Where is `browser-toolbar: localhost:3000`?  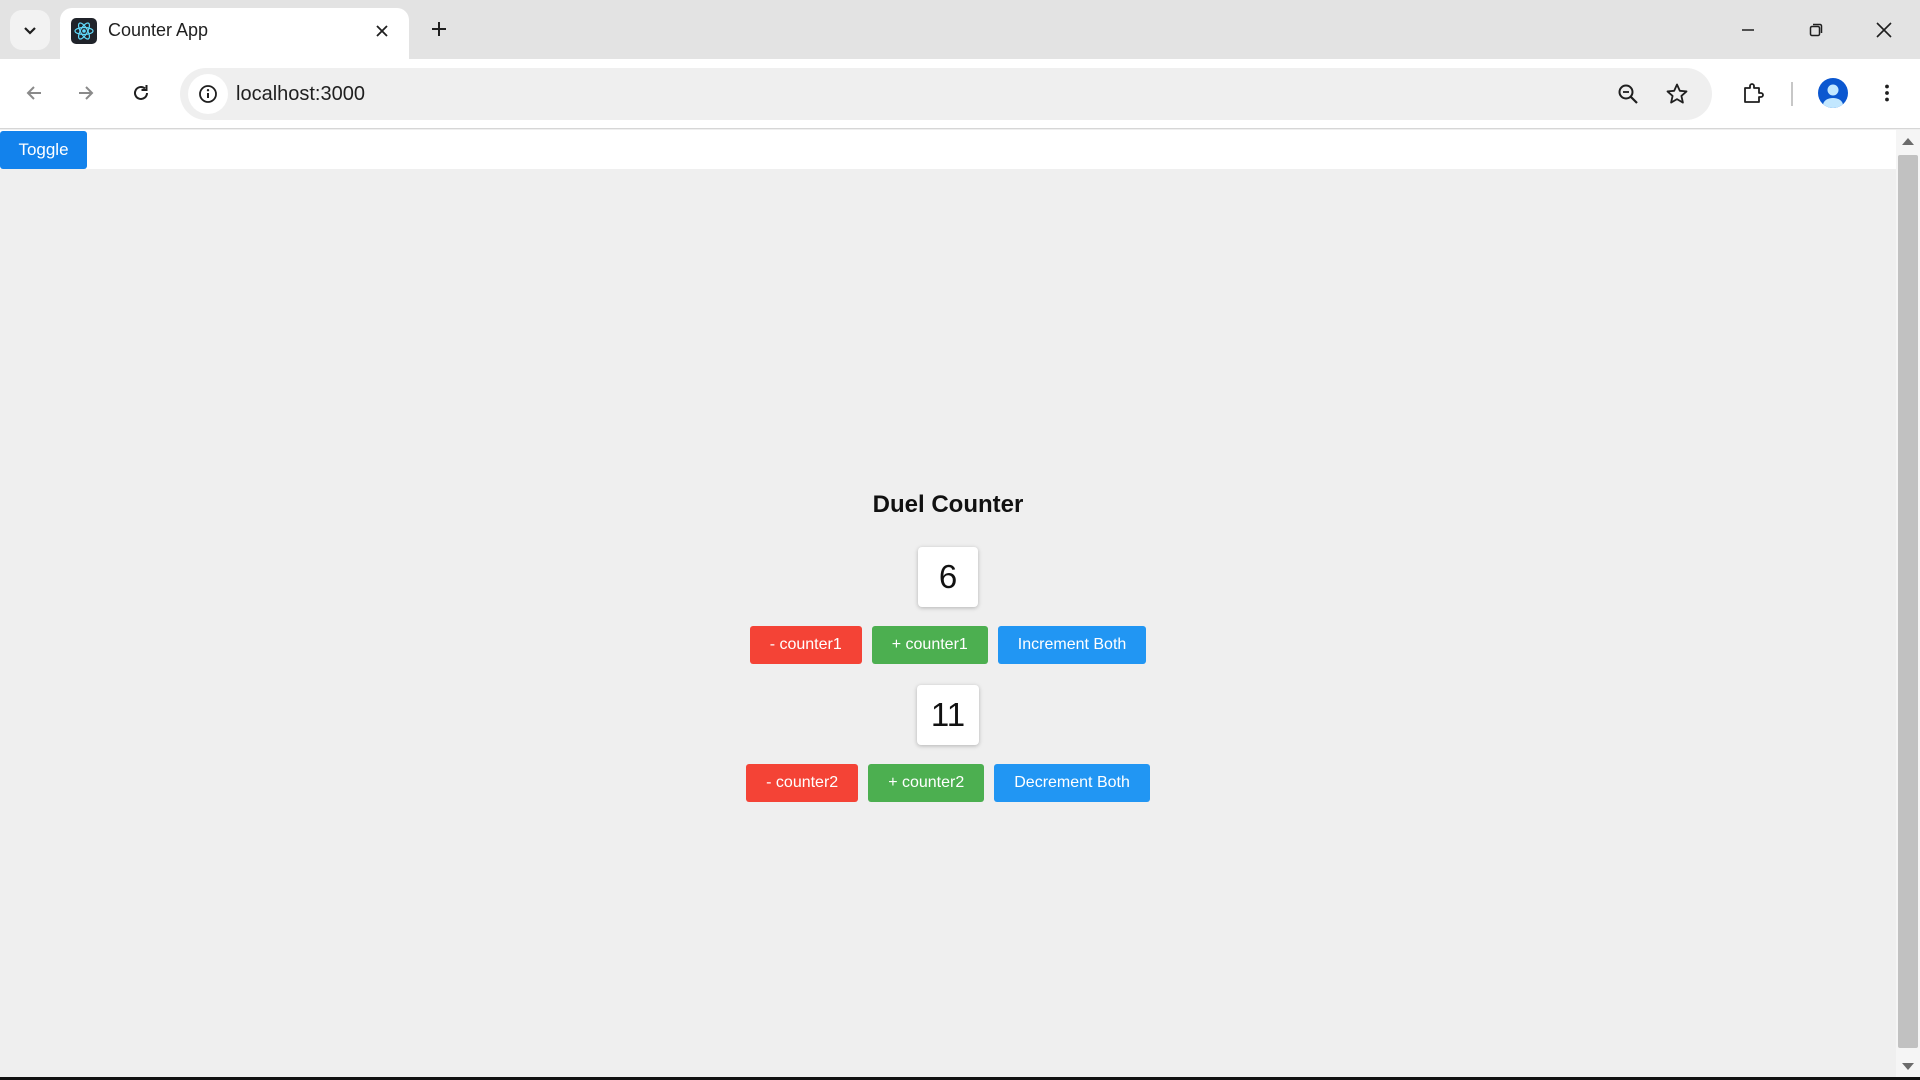 browser-toolbar: localhost:3000 is located at coordinates (960, 94).